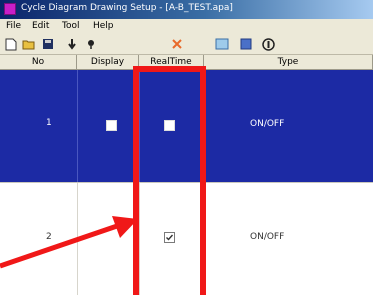 The height and width of the screenshot is (295, 373). What do you see at coordinates (91, 44) in the screenshot?
I see `pin-icon` at bounding box center [91, 44].